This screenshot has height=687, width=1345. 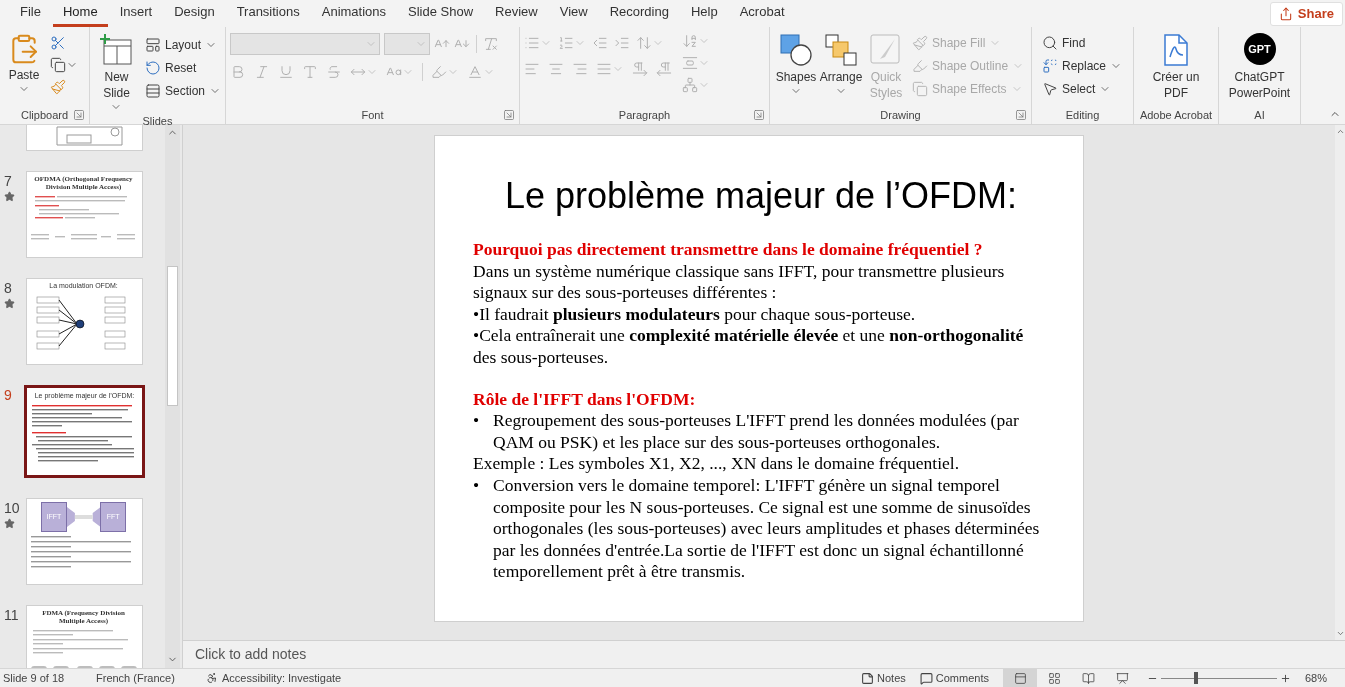 I want to click on ribbon-tab: Insert, so click(x=136, y=13).